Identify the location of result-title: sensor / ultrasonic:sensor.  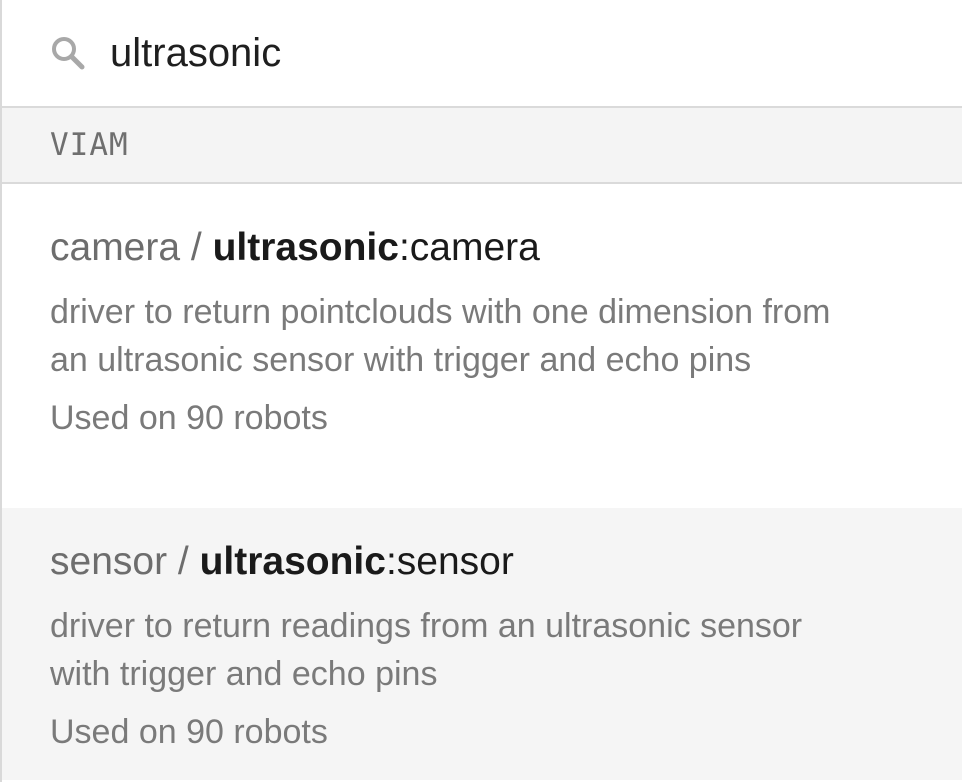
(486, 562).